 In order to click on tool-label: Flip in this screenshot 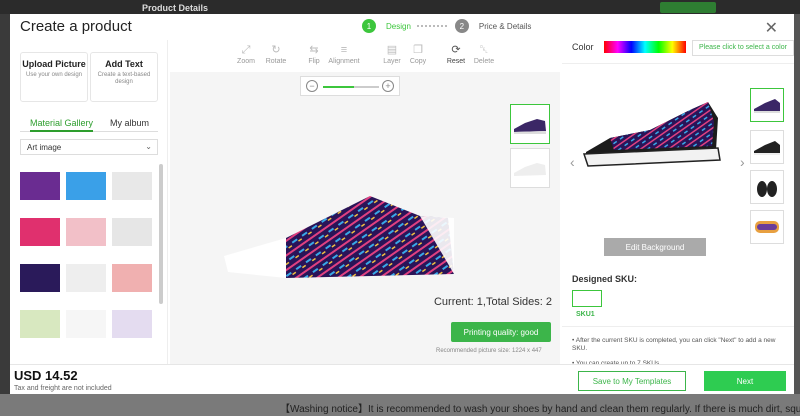, I will do `click(314, 61)`.